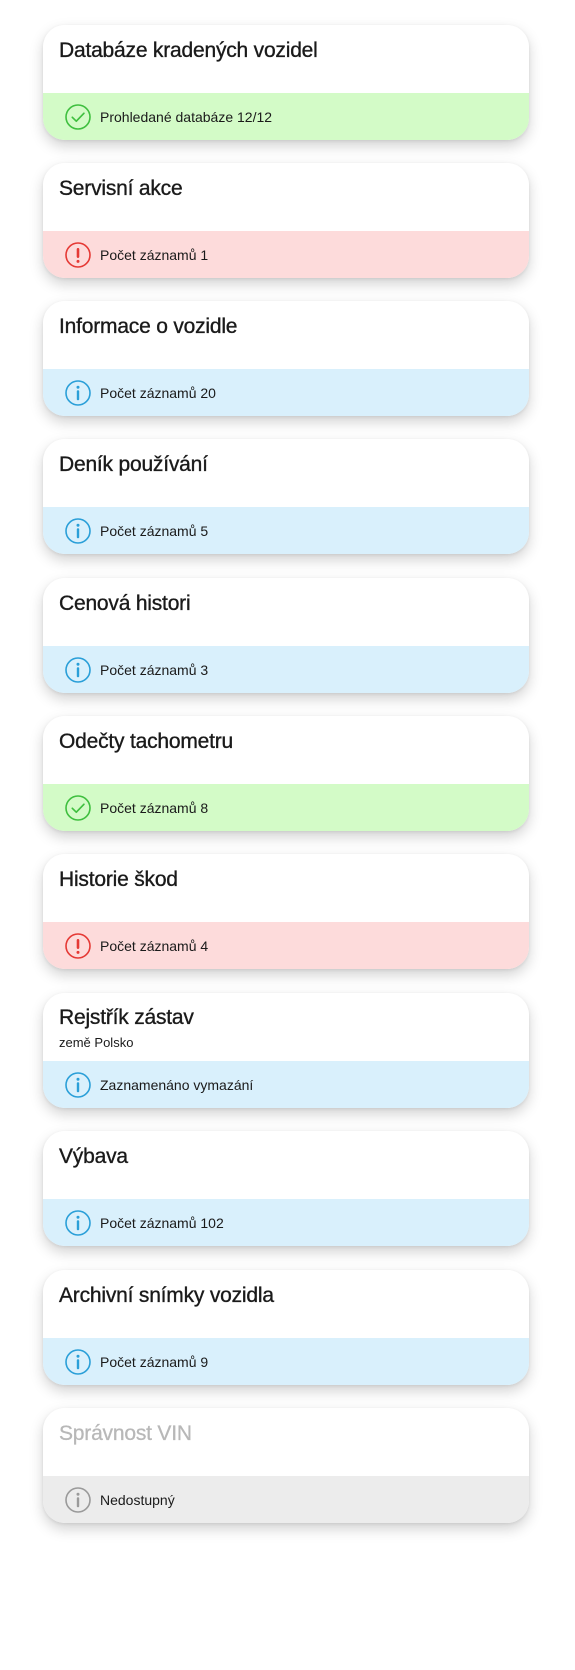 Image resolution: width=575 pixels, height=1670 pixels. I want to click on status-text: Počet záznamů 9, so click(154, 1361).